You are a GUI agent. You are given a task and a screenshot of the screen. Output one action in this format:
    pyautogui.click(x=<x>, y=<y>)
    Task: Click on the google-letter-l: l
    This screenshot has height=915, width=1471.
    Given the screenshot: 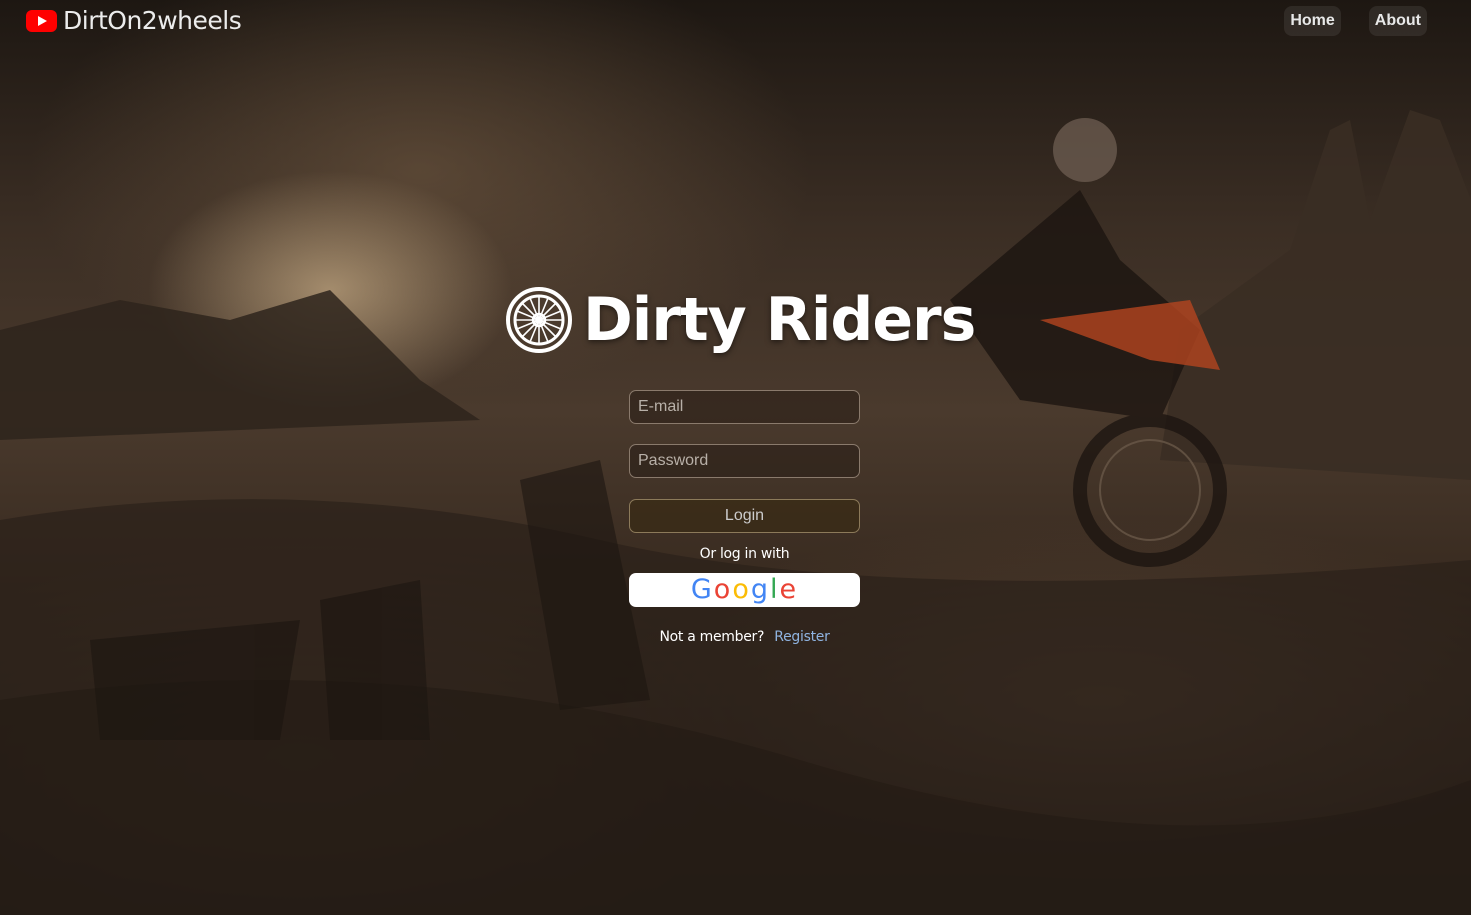 What is the action you would take?
    pyautogui.click(x=775, y=589)
    